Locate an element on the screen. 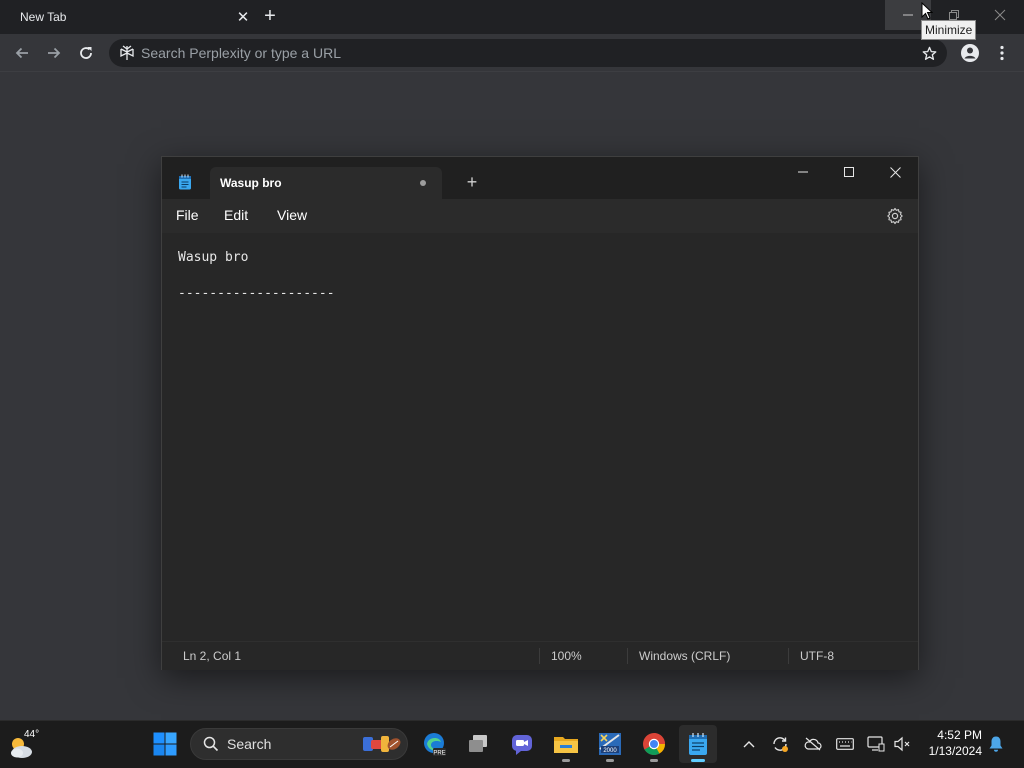 The height and width of the screenshot is (768, 1024). text-line-2: -------------------- is located at coordinates (256, 293).